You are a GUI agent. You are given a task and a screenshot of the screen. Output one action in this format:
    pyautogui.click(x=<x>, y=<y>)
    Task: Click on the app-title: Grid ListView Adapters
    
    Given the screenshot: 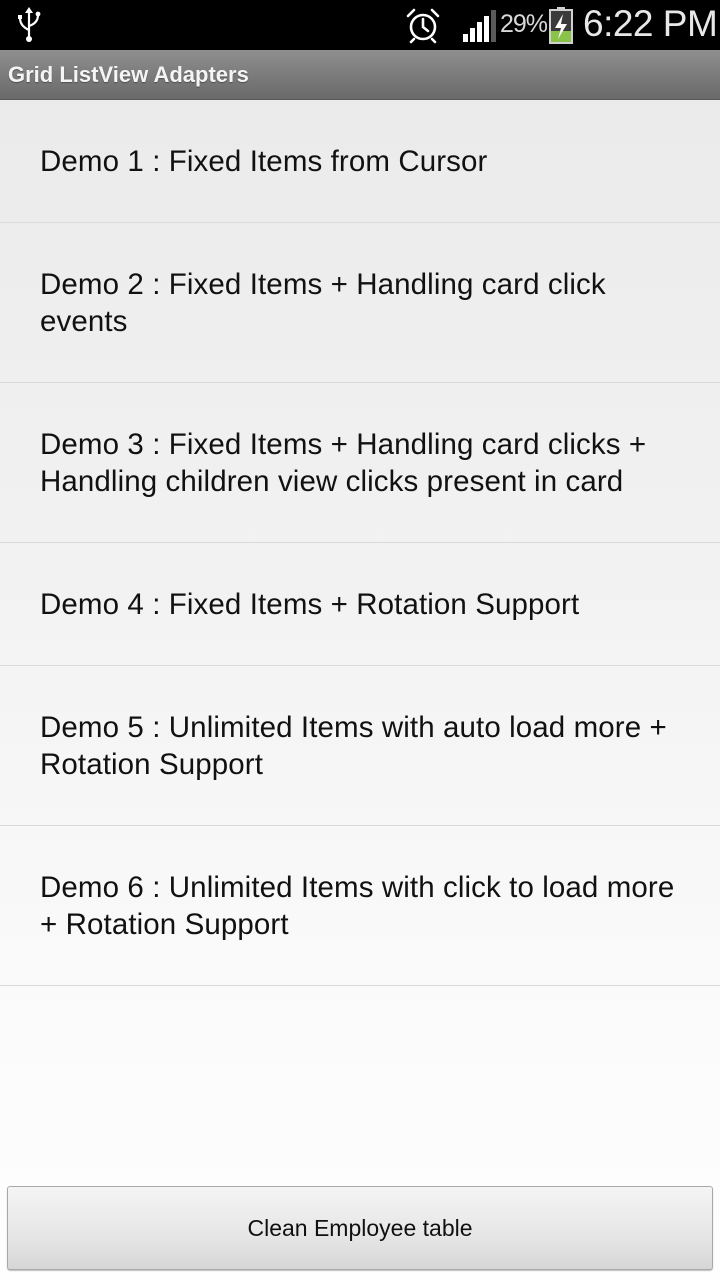 What is the action you would take?
    pyautogui.click(x=128, y=74)
    